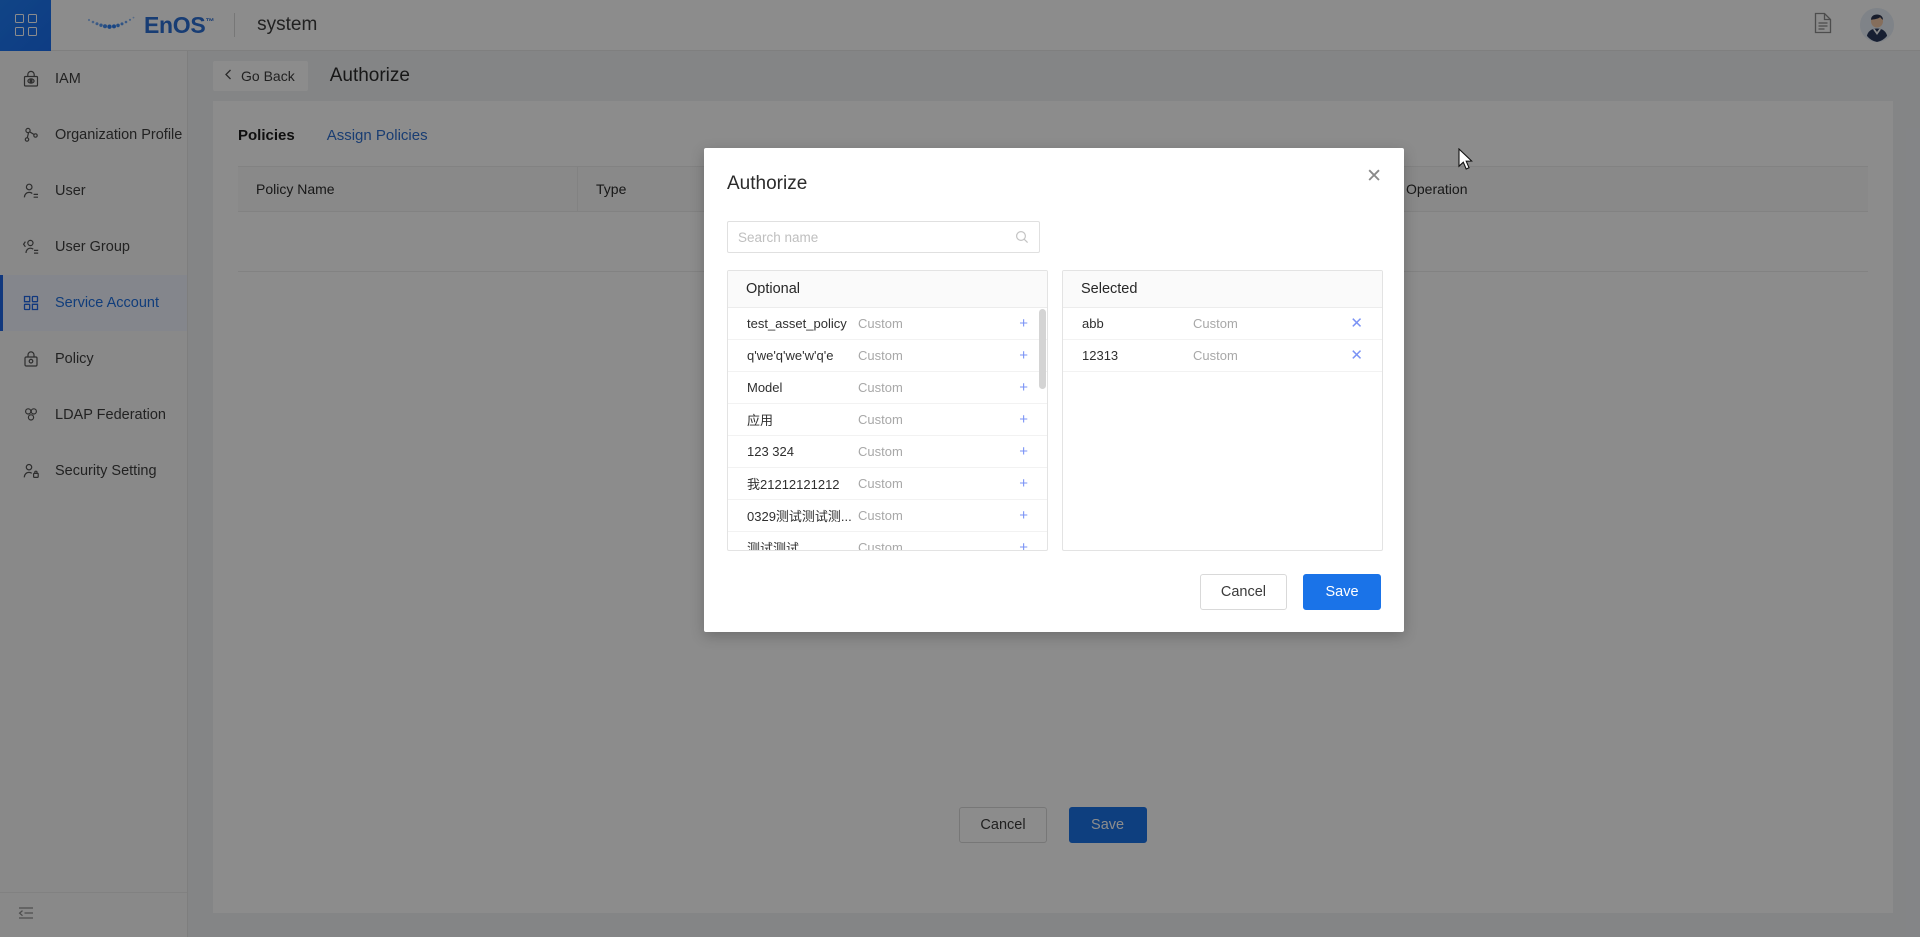 The image size is (1920, 937). What do you see at coordinates (760, 420) in the screenshot?
I see `row-name: 应用` at bounding box center [760, 420].